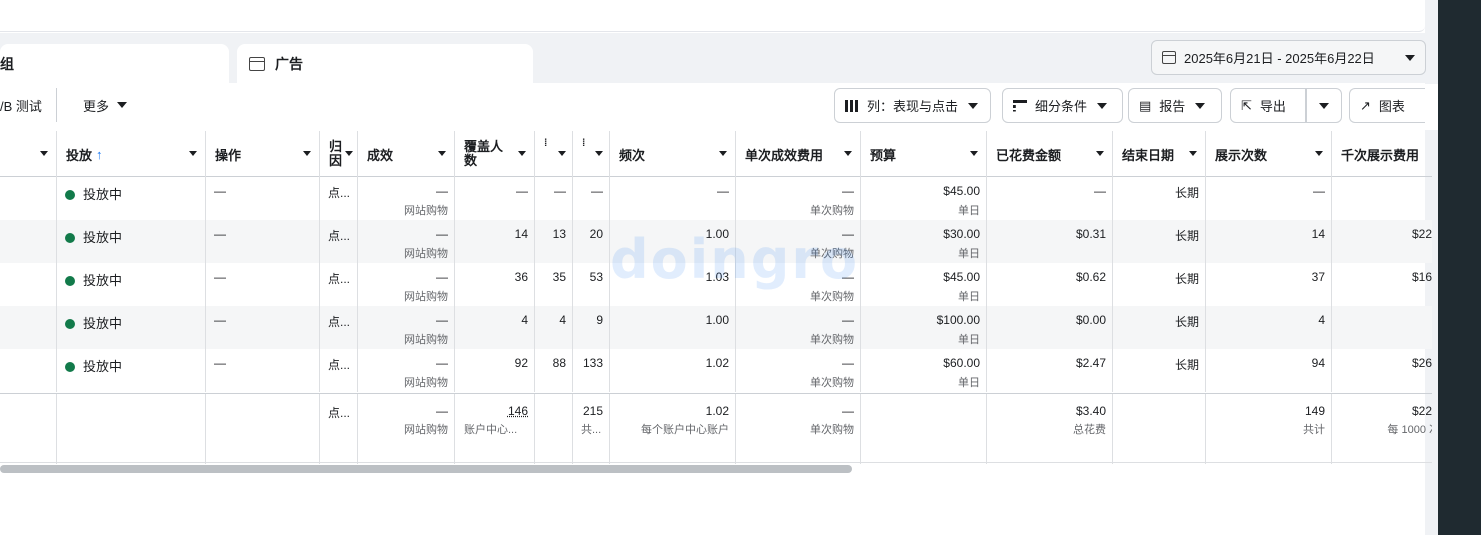 Image resolution: width=1481 pixels, height=535 pixels. Describe the element at coordinates (672, 429) in the screenshot. I see `total-cell-frequency: 1.02 每个账户中心账户` at that location.